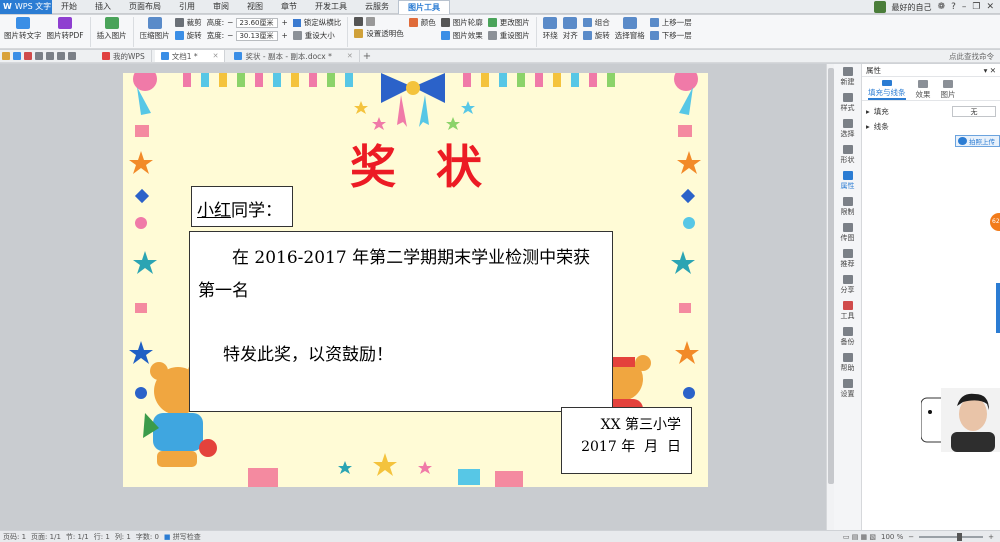 This screenshot has height=542, width=1000. What do you see at coordinates (182, 537) in the screenshot?
I see `spell-check: ■ 拼写检查` at bounding box center [182, 537].